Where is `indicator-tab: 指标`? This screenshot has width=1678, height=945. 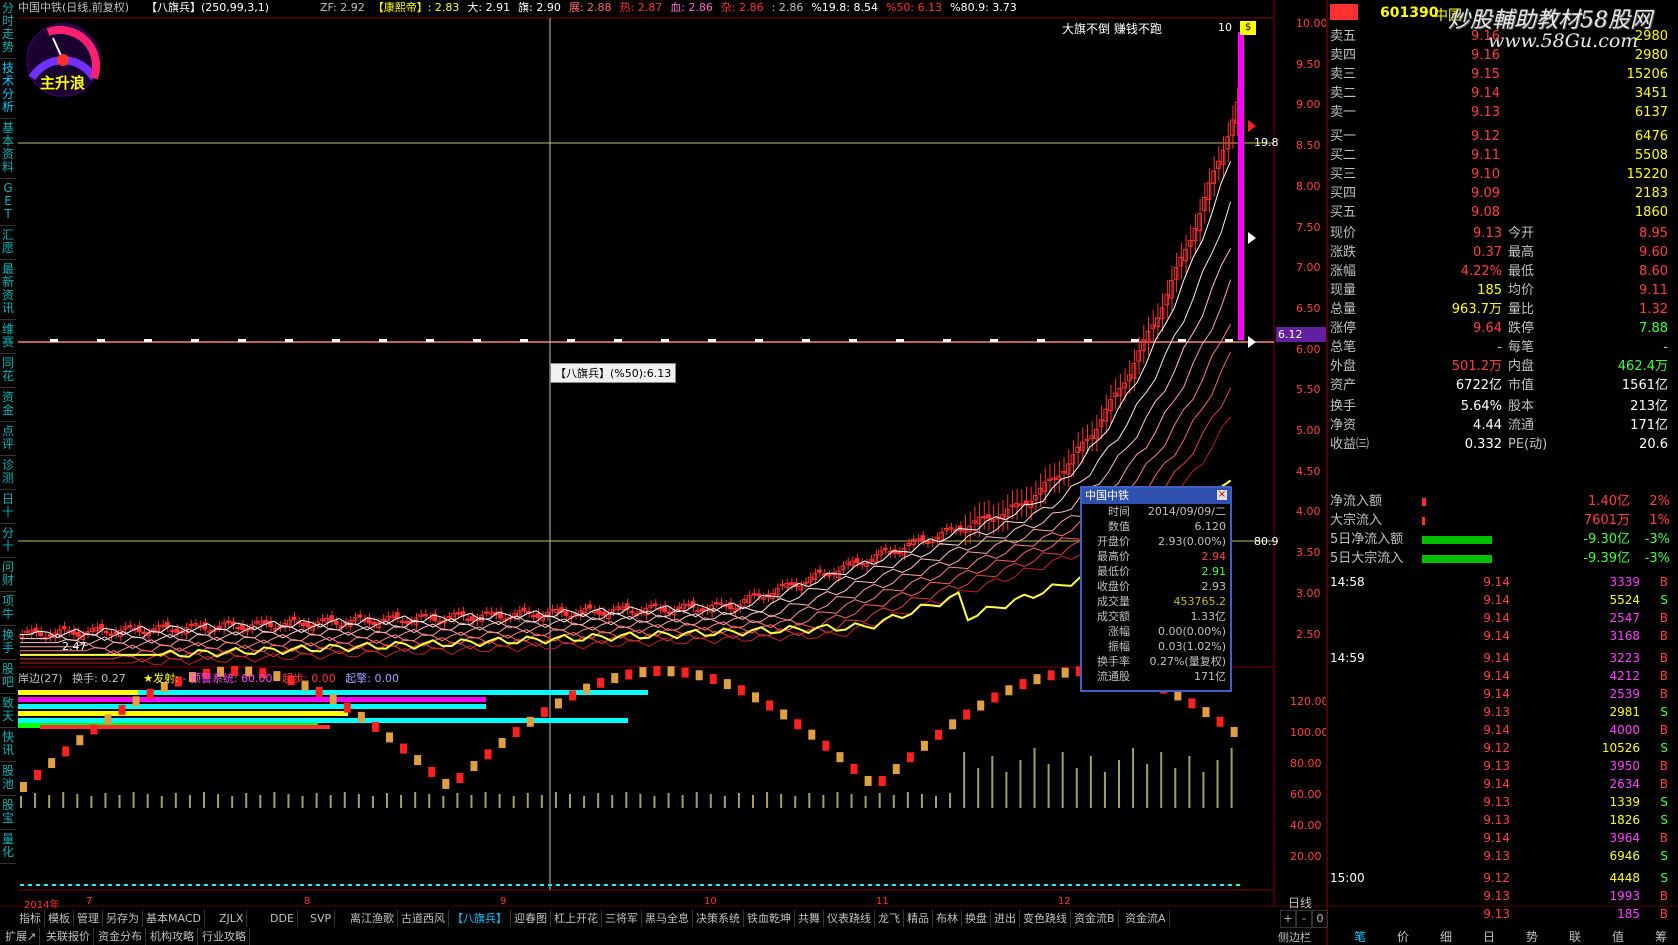 indicator-tab: 指标 is located at coordinates (30, 918).